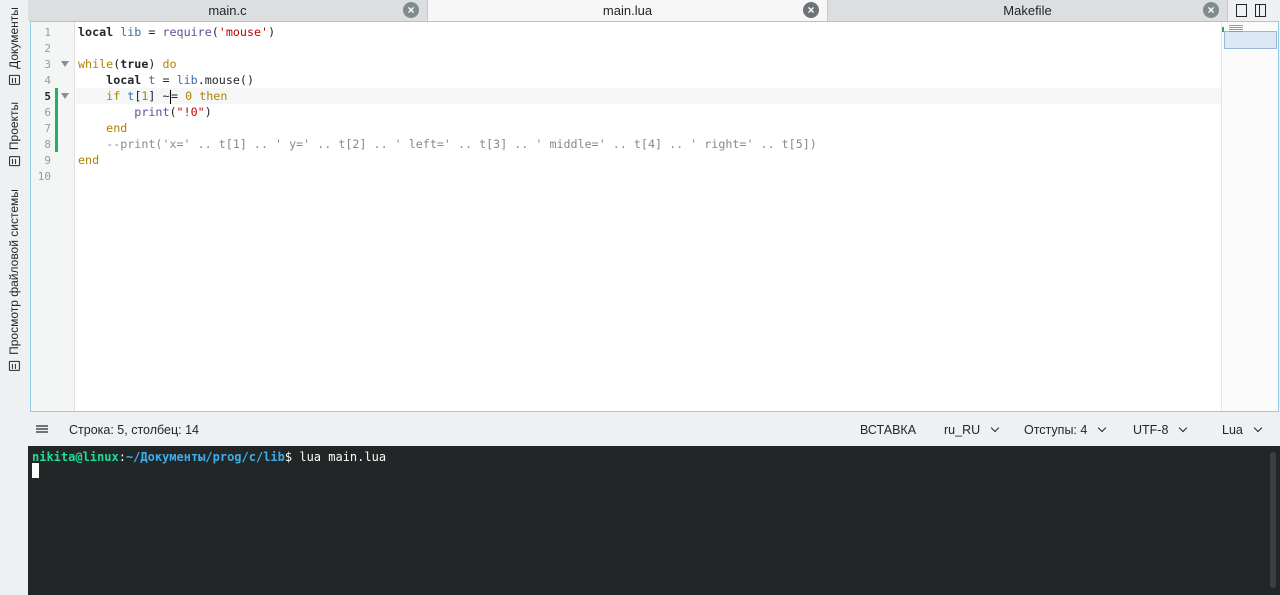 This screenshot has width=1280, height=595. Describe the element at coordinates (41, 48) in the screenshot. I see `line-number: 2` at that location.